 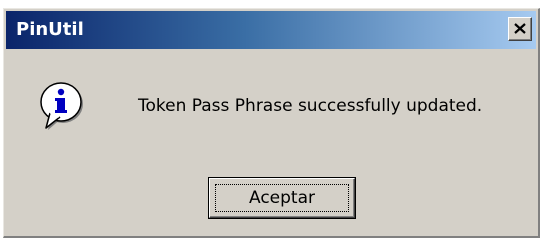 I want to click on aceptar-button-label: Aceptar, so click(x=282, y=198).